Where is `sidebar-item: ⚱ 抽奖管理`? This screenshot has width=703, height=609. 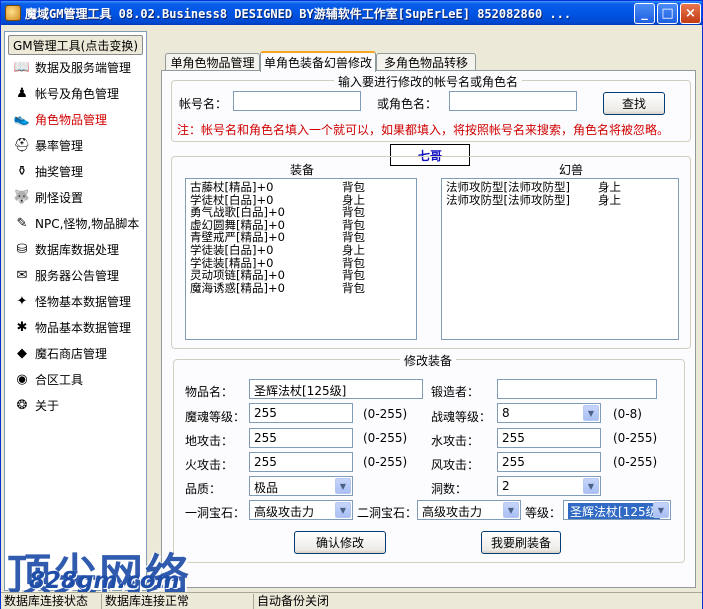
sidebar-item: ⚱ 抽奖管理 is located at coordinates (79, 171).